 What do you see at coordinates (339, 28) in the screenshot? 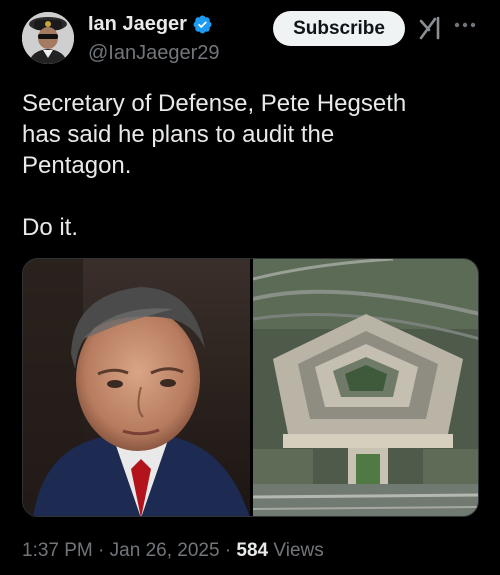
I see `subscribe-button: Subscribe` at bounding box center [339, 28].